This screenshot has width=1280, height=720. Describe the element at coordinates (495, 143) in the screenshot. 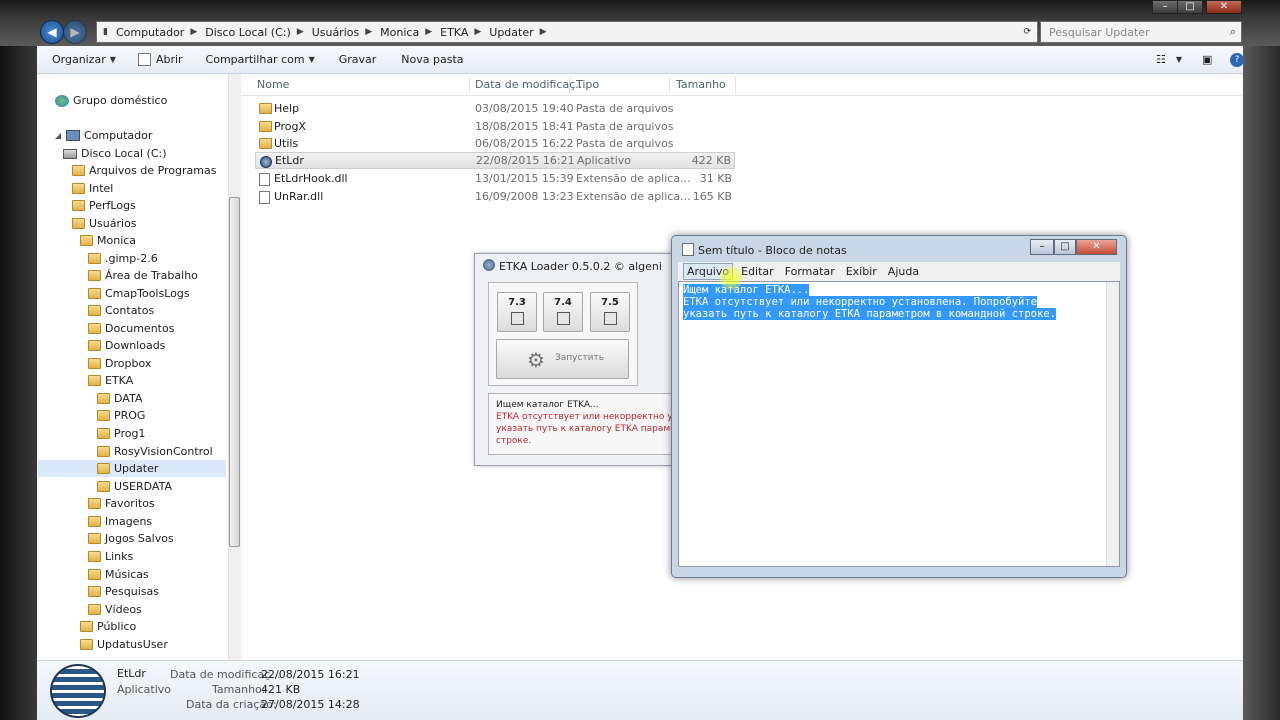

I see `file-row: Utils 06/08/2015 16:22 Pasta de arquivos` at that location.